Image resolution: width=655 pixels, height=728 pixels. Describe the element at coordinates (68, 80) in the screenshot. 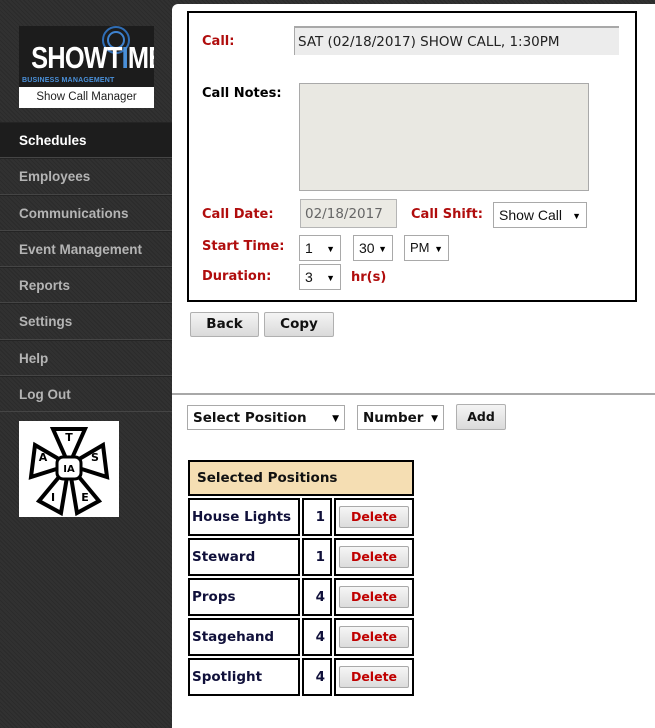

I see `logo-tagline: BUSINESS MANAGEMENT` at that location.